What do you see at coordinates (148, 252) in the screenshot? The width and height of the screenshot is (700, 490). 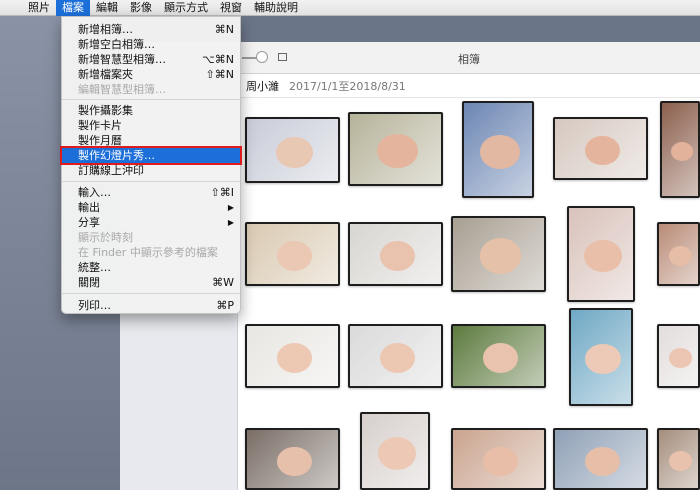 I see `menu-item-label: 在 Finder 中顯示參考的檔案` at bounding box center [148, 252].